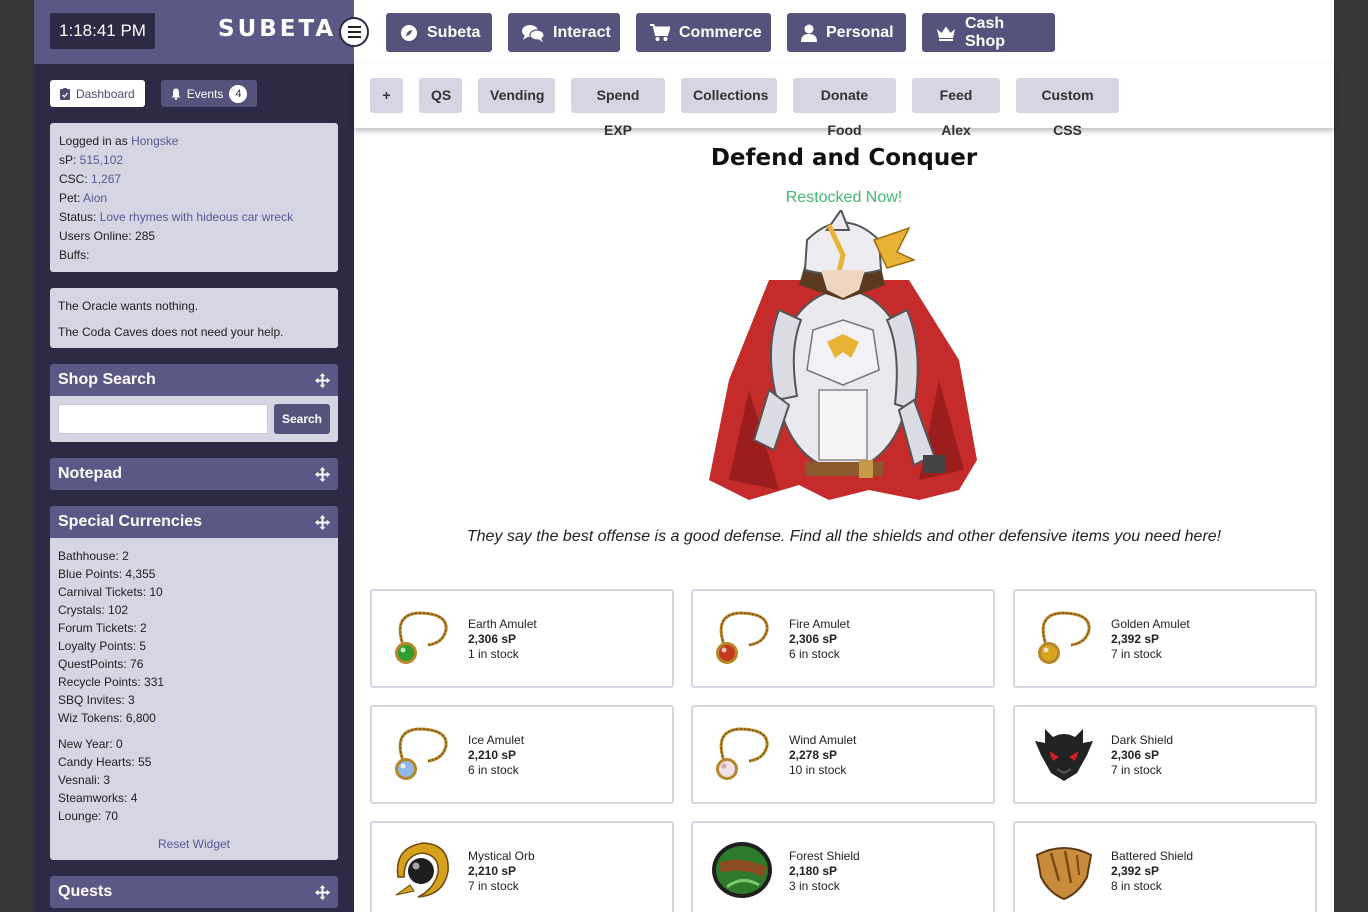 This screenshot has width=1368, height=912. I want to click on item-stock: 8 in stock, so click(1136, 886).